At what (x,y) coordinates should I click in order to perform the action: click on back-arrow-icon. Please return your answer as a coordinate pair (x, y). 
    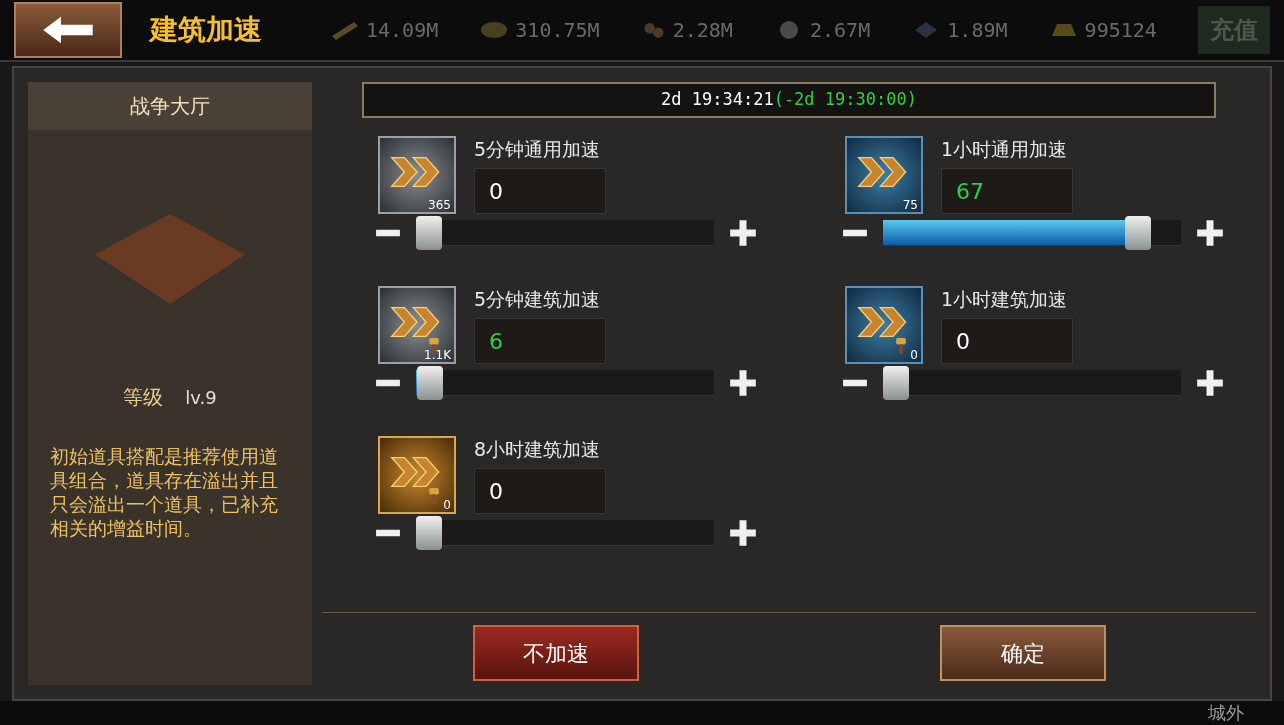
    Looking at the image, I should click on (68, 30).